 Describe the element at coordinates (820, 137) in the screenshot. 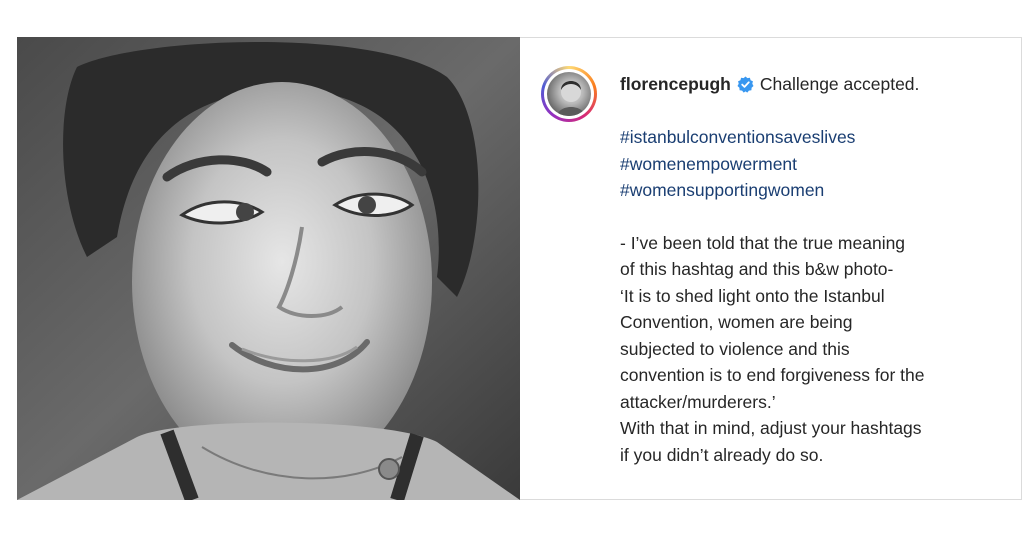

I see `hashtag-link: #istanbulconventionsaveslives` at that location.